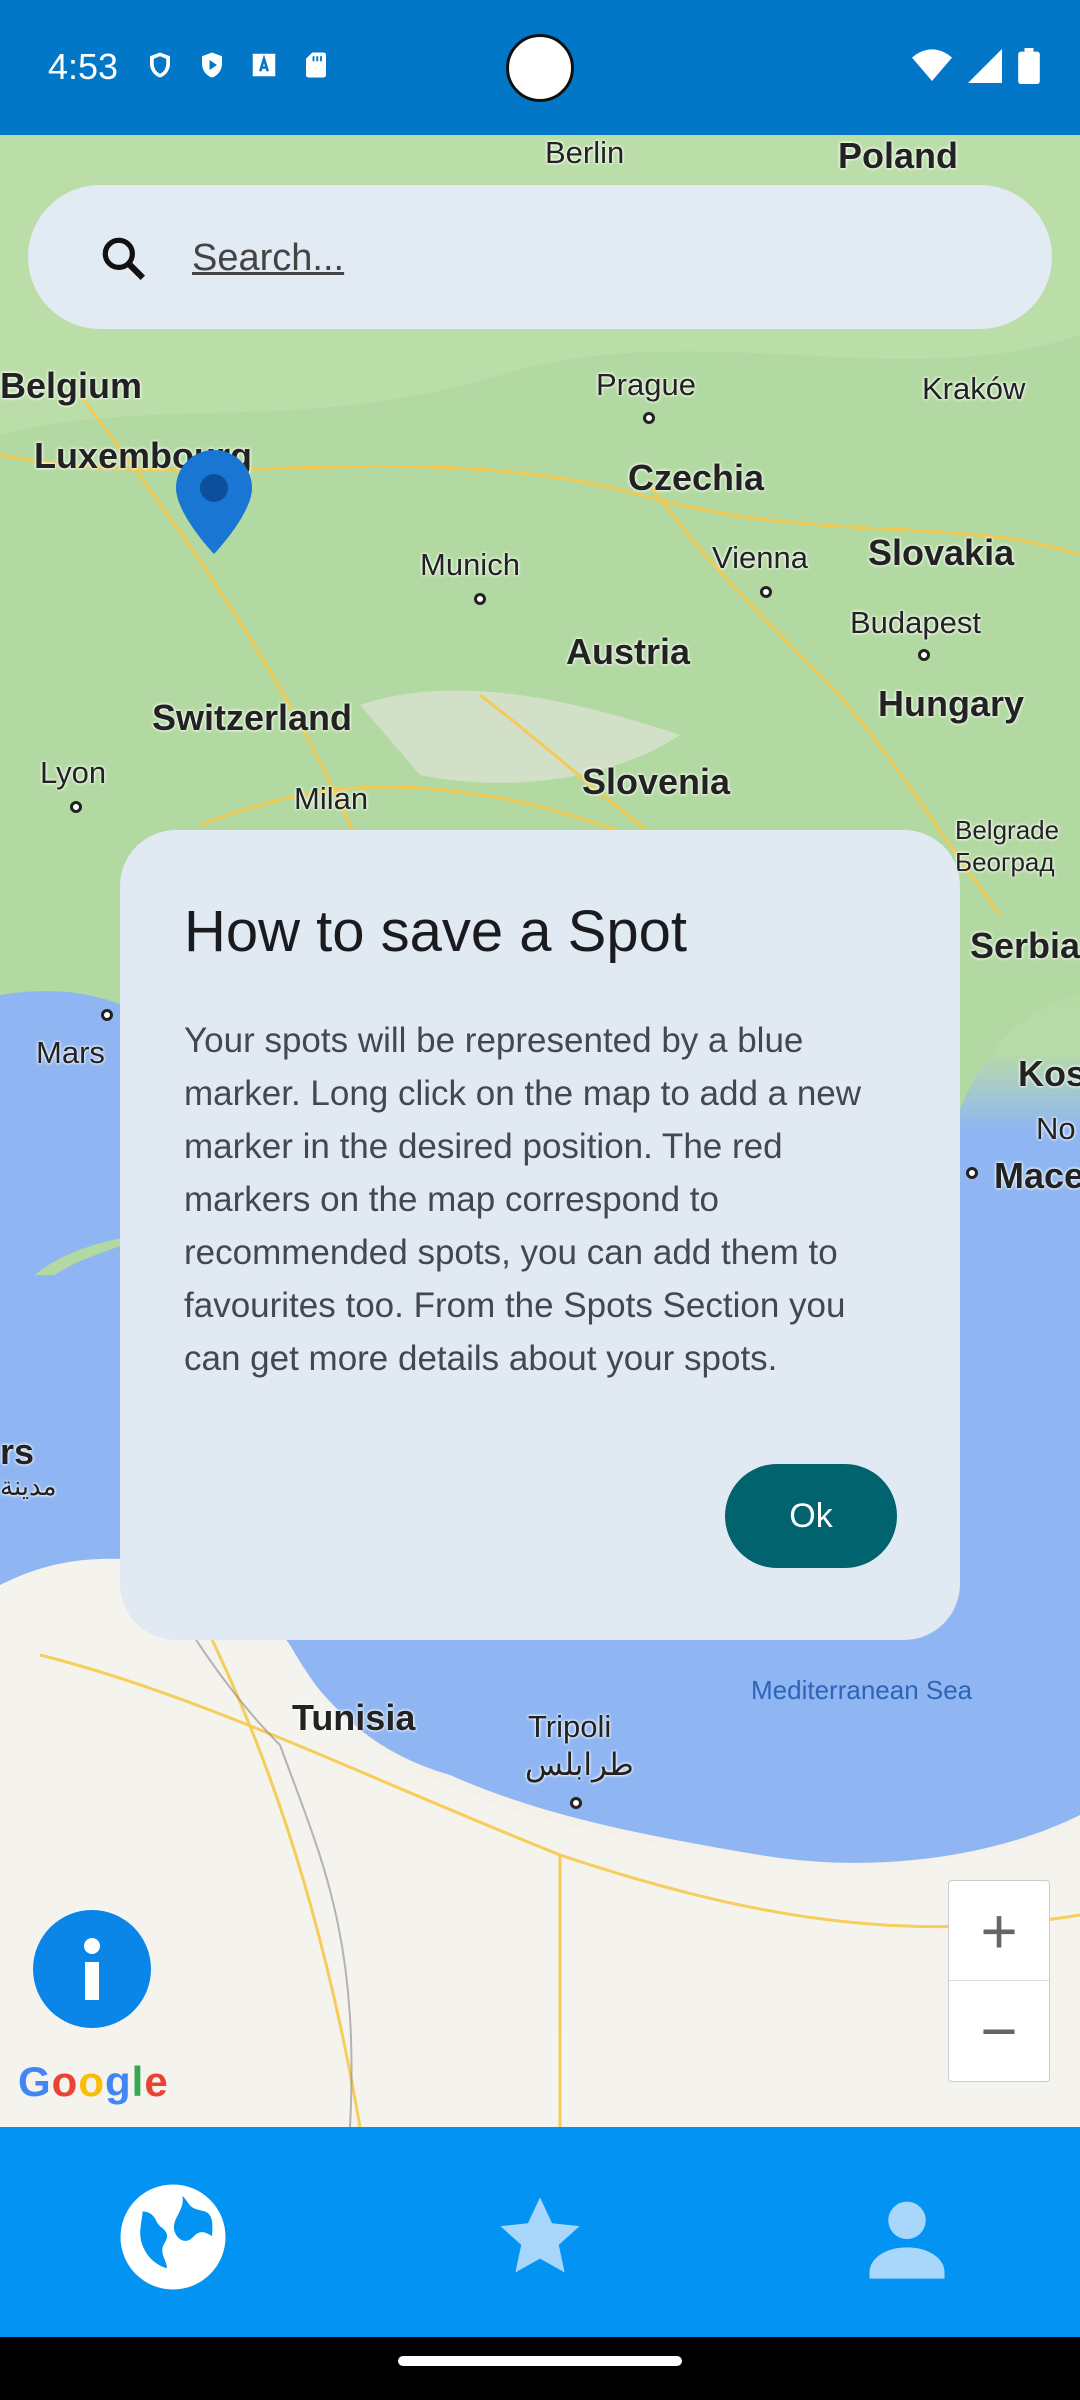  I want to click on nav-item-profile, so click(907, 2237).